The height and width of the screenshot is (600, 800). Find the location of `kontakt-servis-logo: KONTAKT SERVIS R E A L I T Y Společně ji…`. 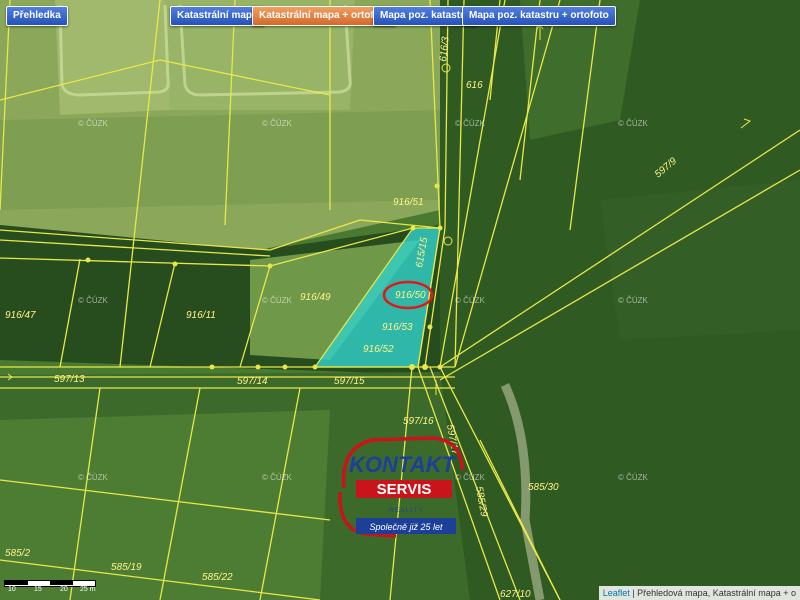

kontakt-servis-logo: KONTAKT SERVIS R E A L I T Y Společně ji… is located at coordinates (401, 487).